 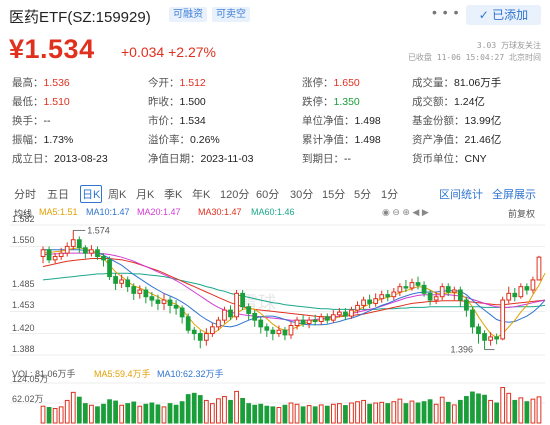 What do you see at coordinates (461, 194) in the screenshot?
I see `range-stats-link: 区间统计` at bounding box center [461, 194].